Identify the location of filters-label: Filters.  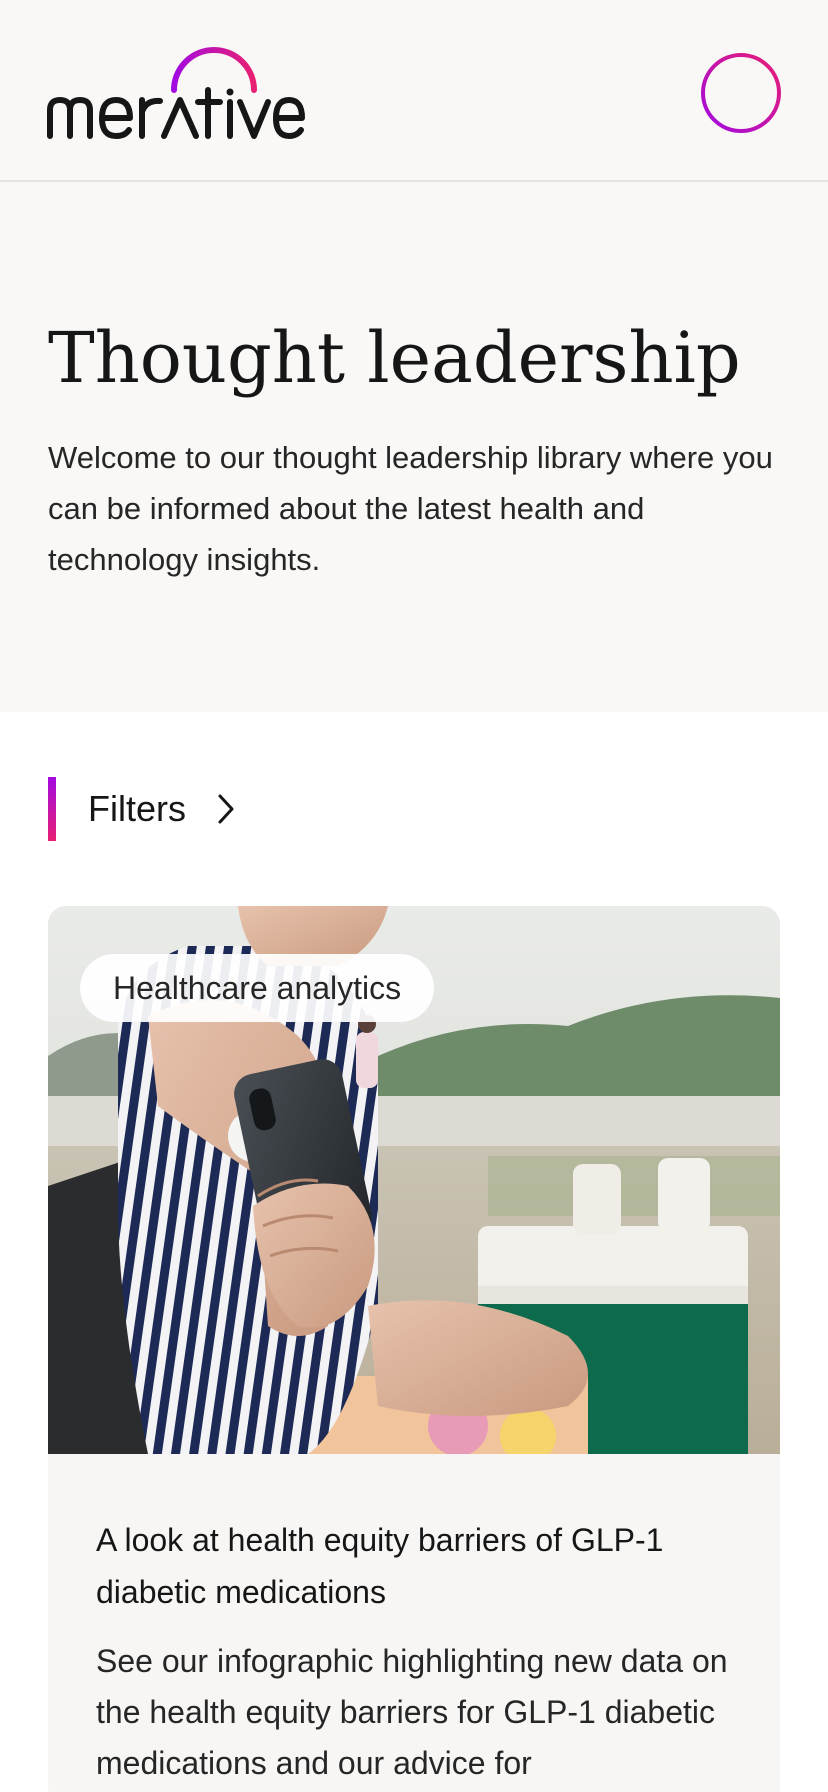
(137, 808).